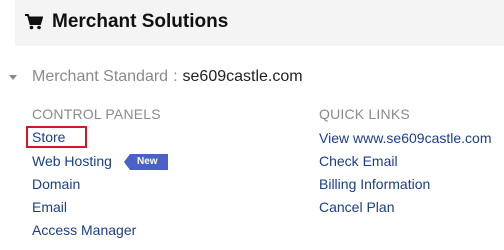  I want to click on caret-down-icon, so click(13, 77).